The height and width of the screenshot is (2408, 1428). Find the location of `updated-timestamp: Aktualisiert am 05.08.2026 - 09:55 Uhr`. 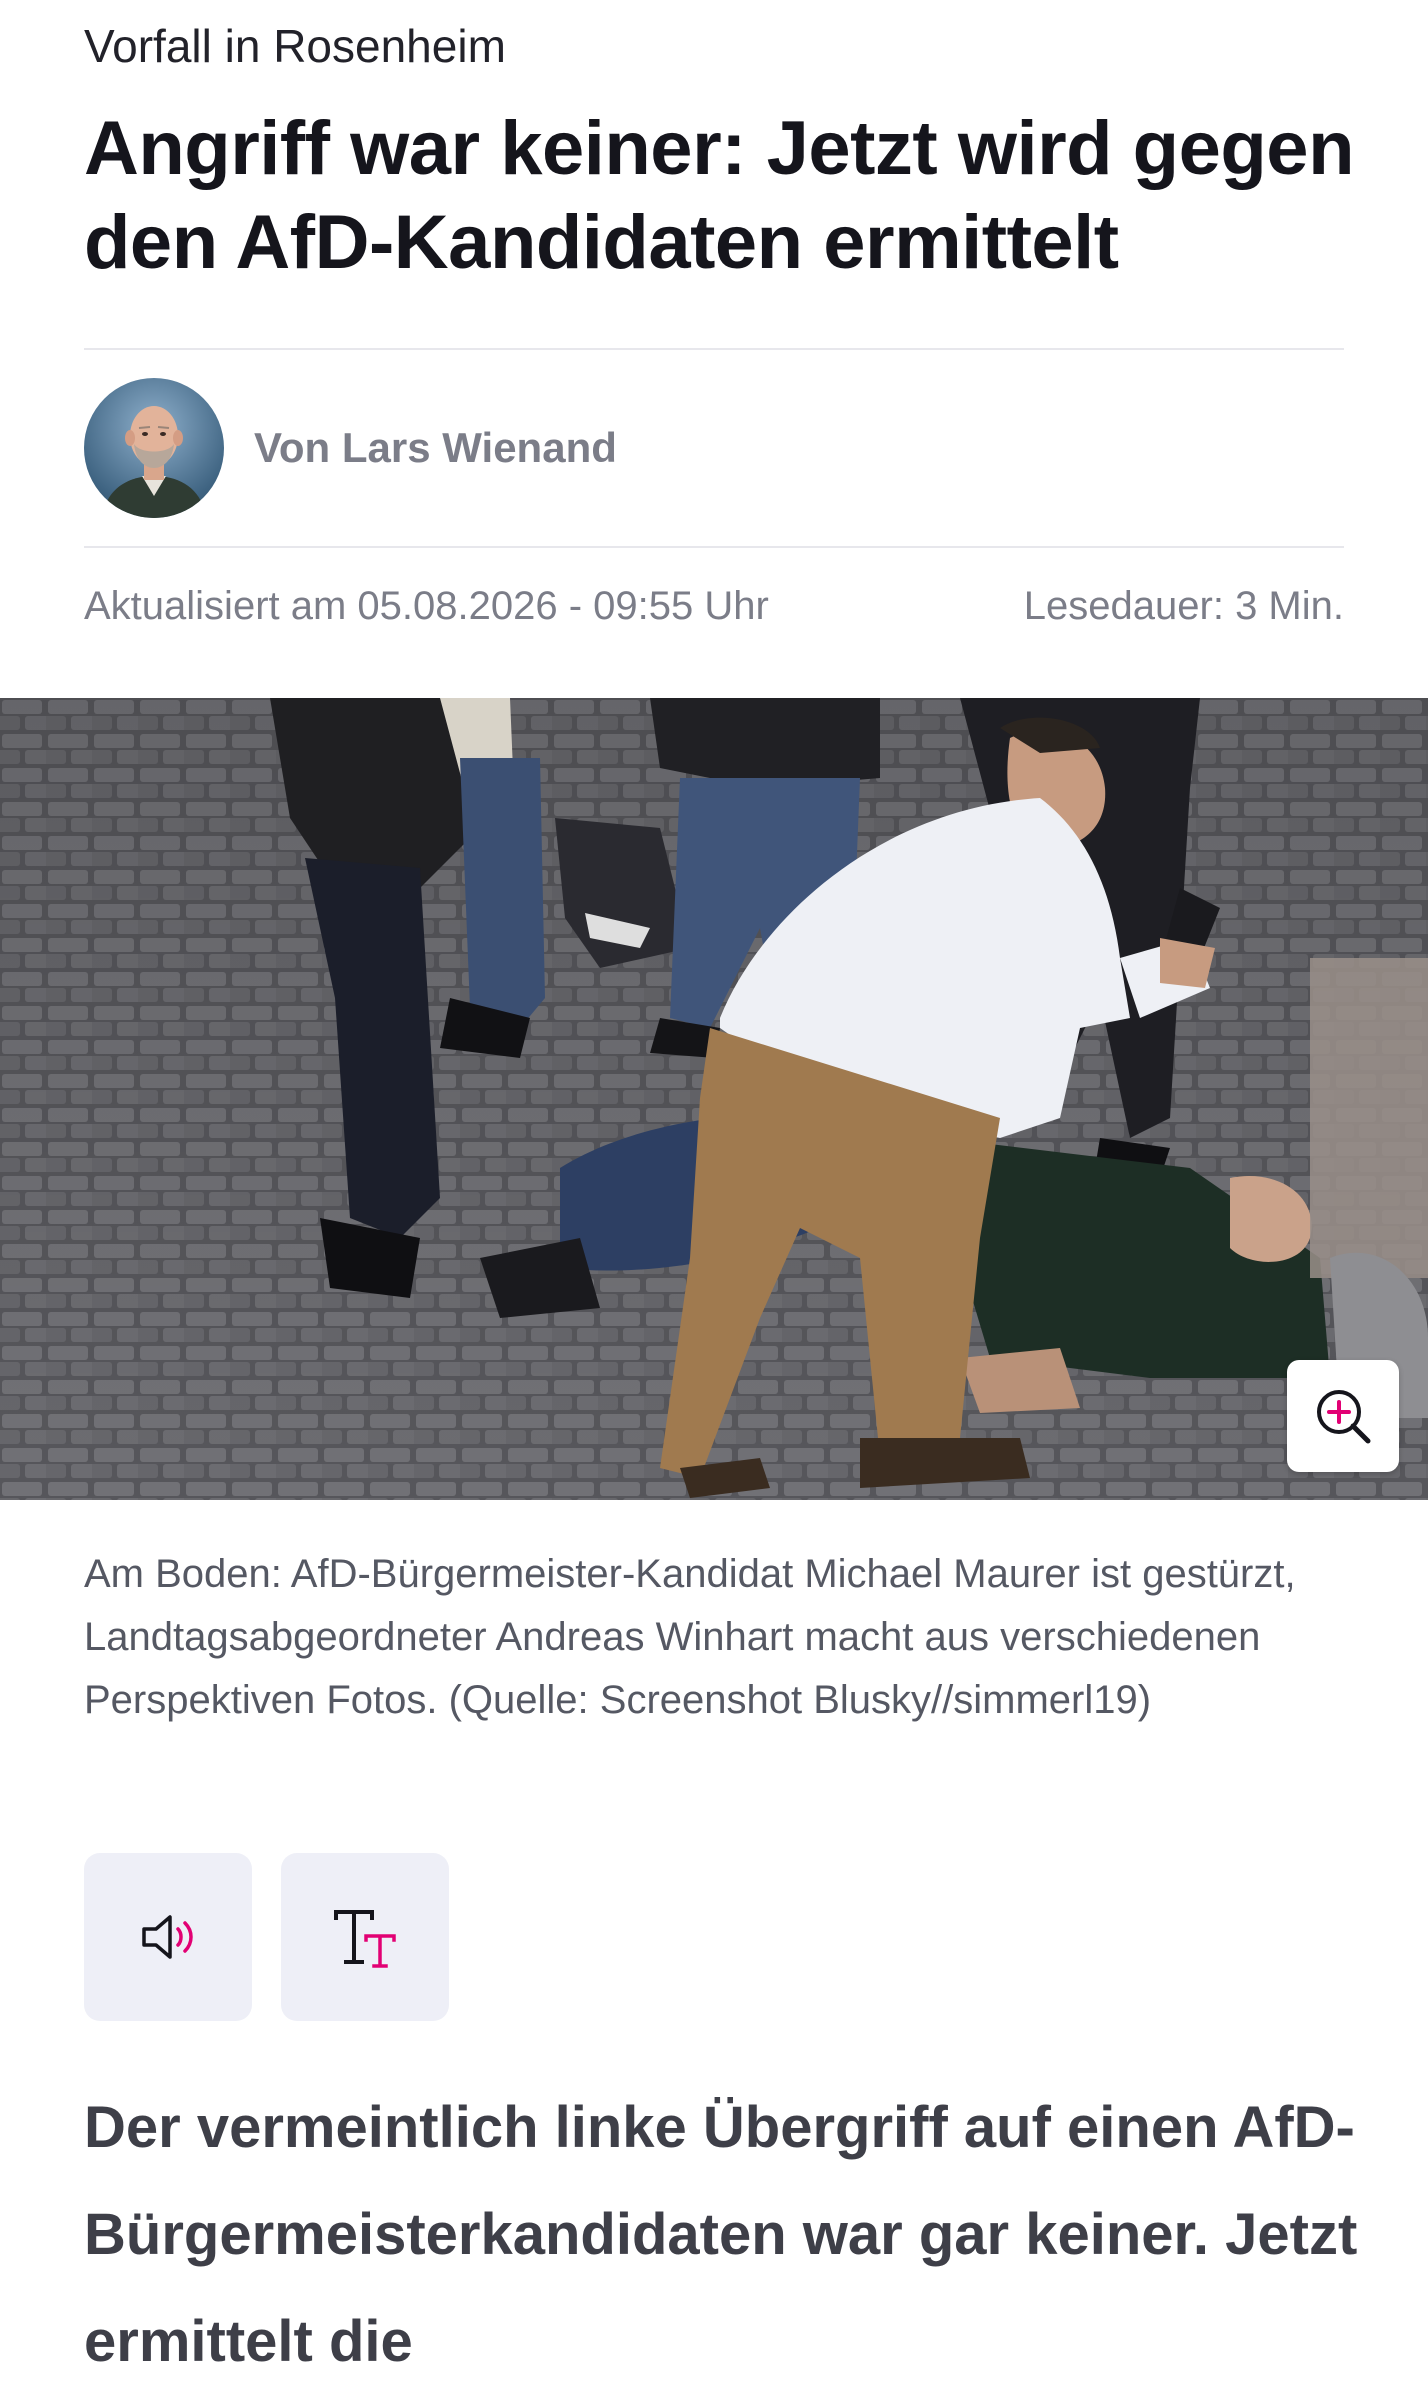

updated-timestamp: Aktualisiert am 05.08.2026 - 09:55 Uhr is located at coordinates (426, 606).